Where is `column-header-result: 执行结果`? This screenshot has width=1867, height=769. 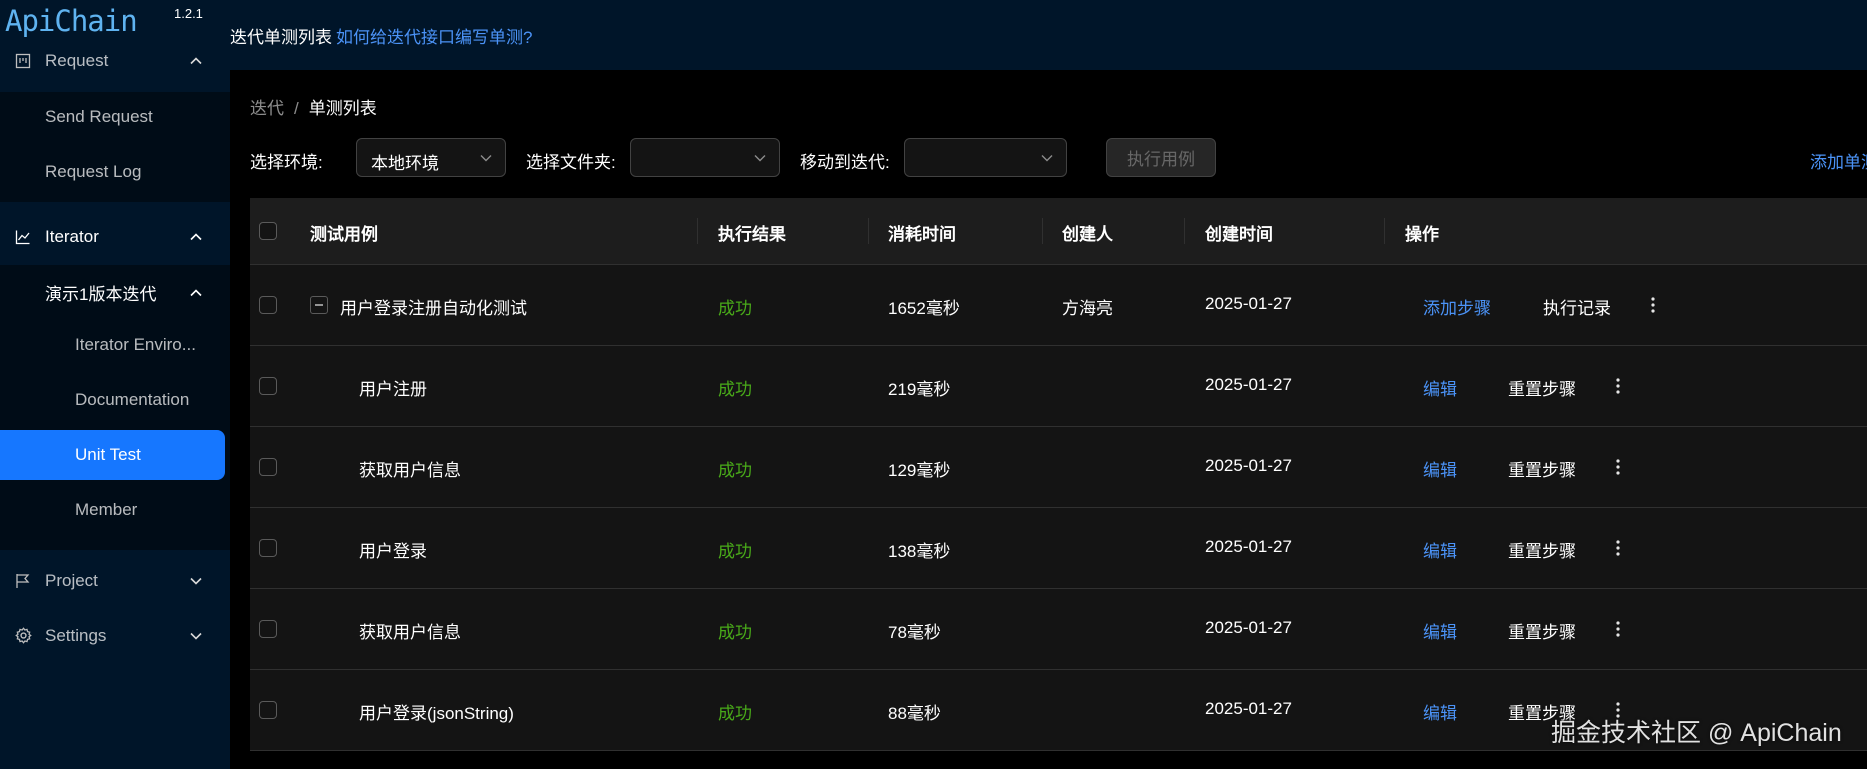 column-header-result: 执行结果 is located at coordinates (752, 234).